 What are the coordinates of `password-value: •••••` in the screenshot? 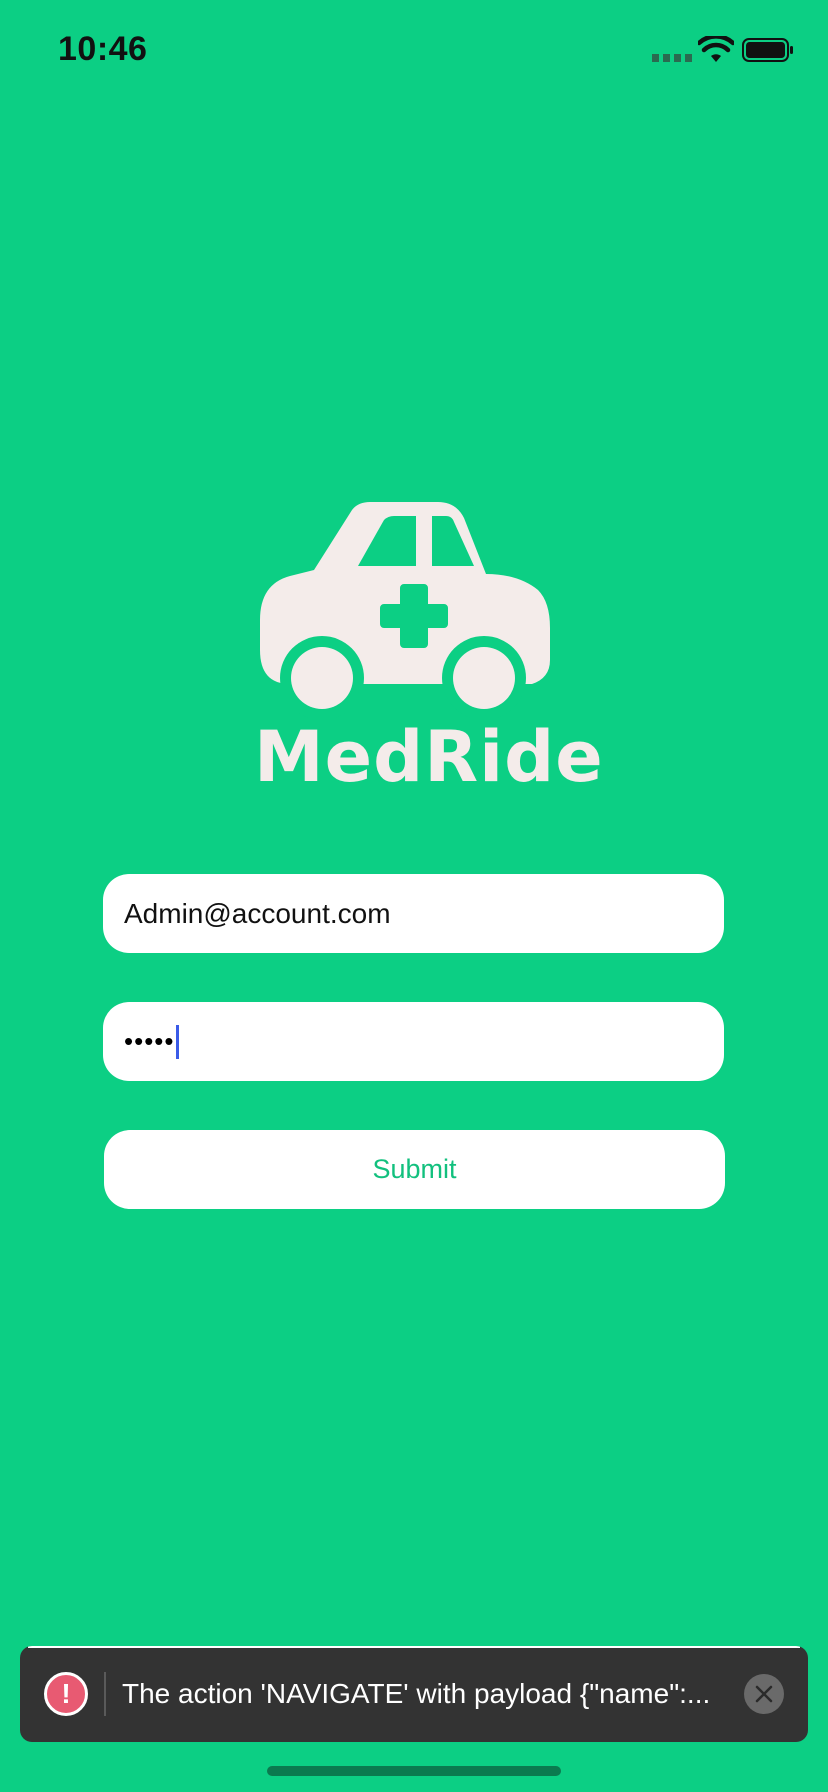 It's located at (149, 1041).